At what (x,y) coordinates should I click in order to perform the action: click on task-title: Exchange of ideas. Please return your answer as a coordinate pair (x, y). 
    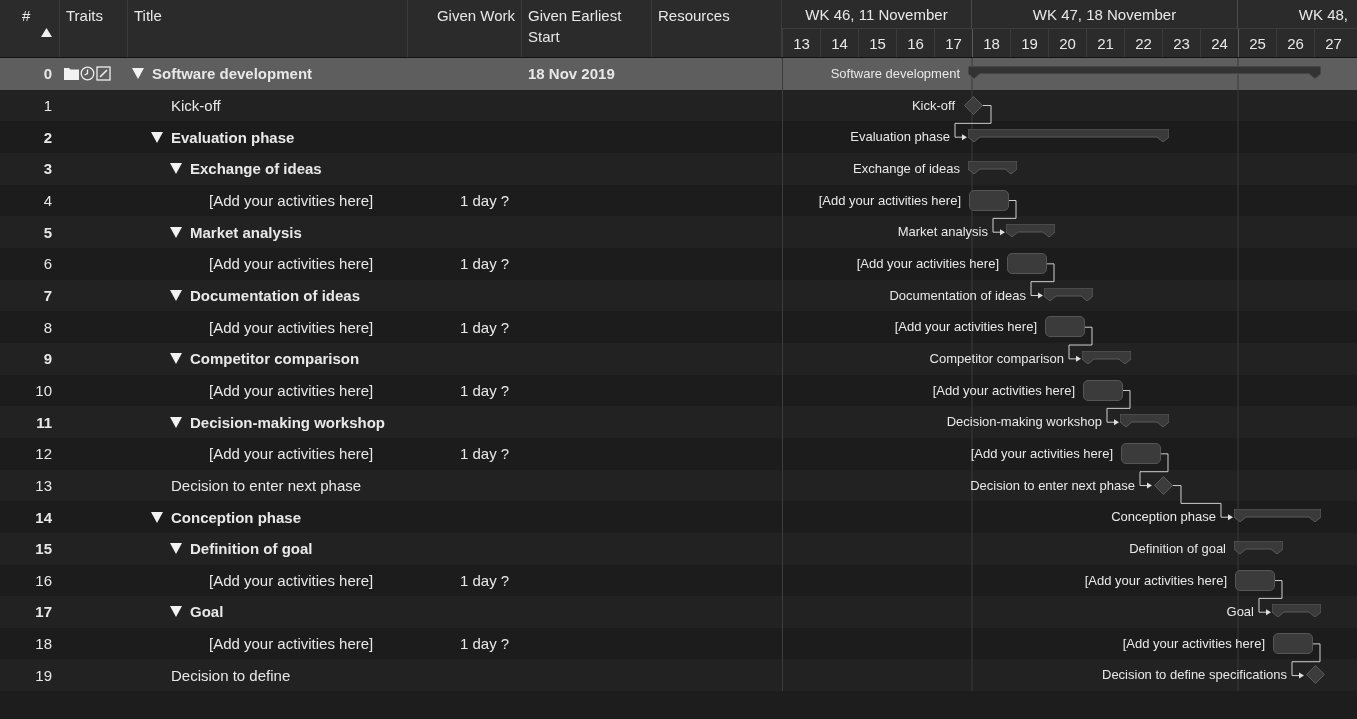
    Looking at the image, I should click on (256, 169).